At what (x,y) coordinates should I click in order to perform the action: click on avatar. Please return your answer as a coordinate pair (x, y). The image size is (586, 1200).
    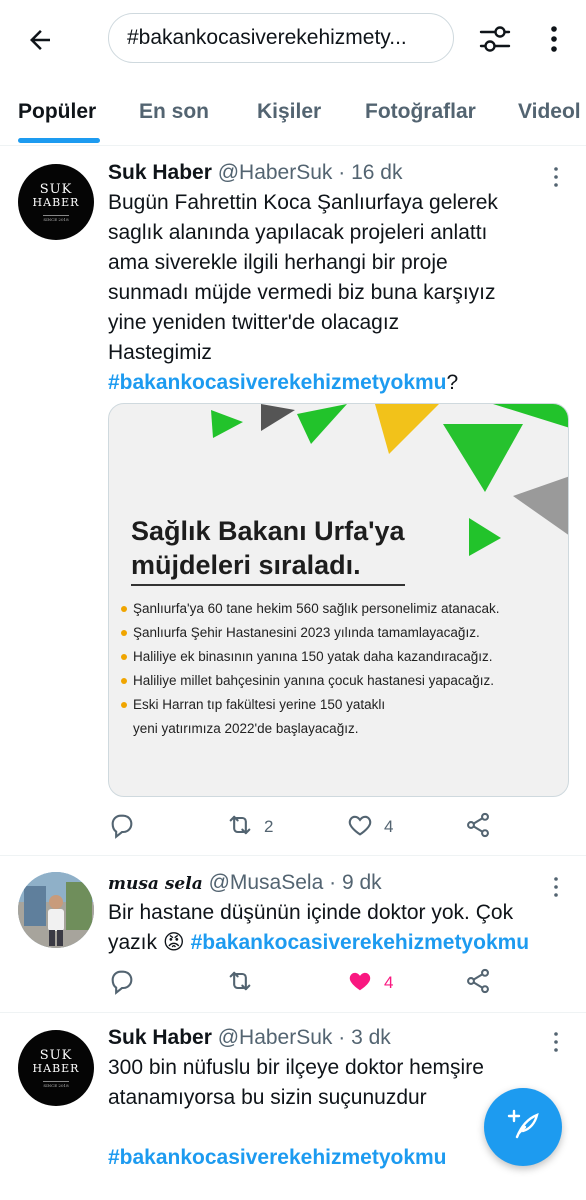
    Looking at the image, I should click on (56, 910).